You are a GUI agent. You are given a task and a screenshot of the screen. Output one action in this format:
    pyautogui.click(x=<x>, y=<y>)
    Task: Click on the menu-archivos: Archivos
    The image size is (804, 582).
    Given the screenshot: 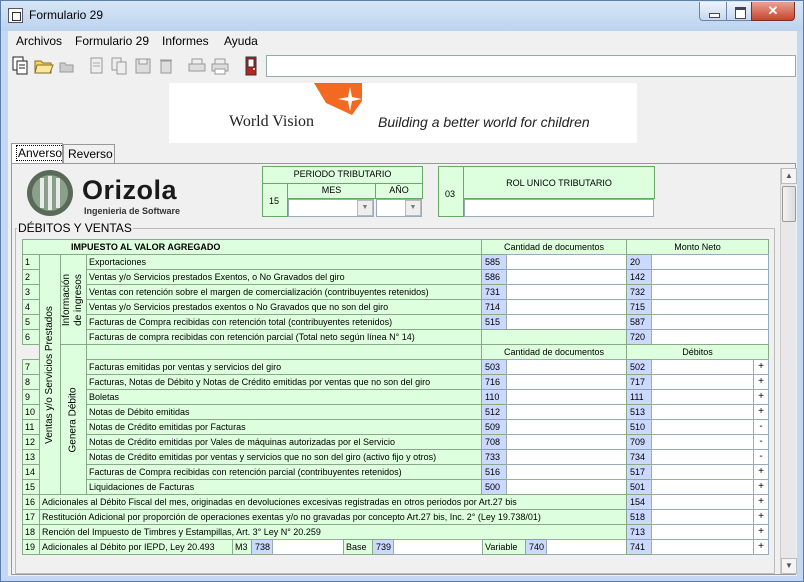 What is the action you would take?
    pyautogui.click(x=39, y=41)
    